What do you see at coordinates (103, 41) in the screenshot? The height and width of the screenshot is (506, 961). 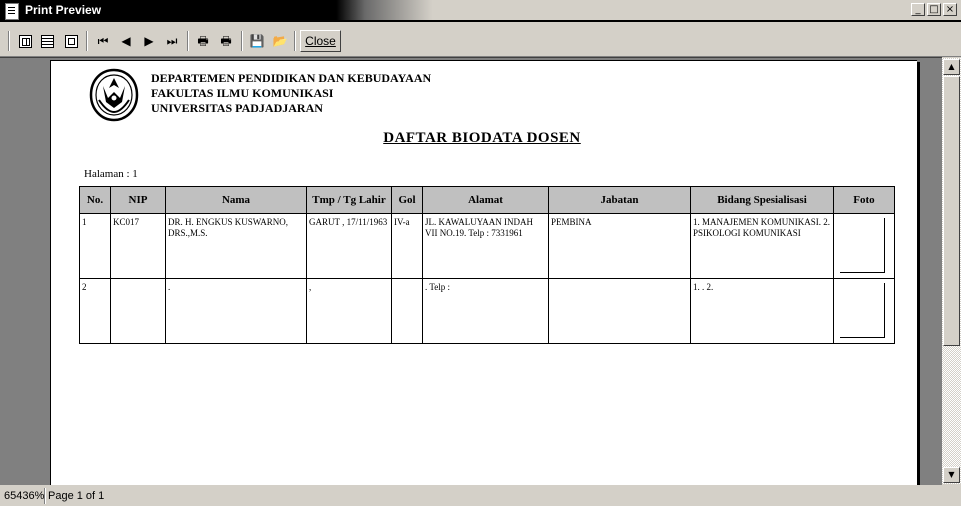 I see `first-page-icon: ⏮` at bounding box center [103, 41].